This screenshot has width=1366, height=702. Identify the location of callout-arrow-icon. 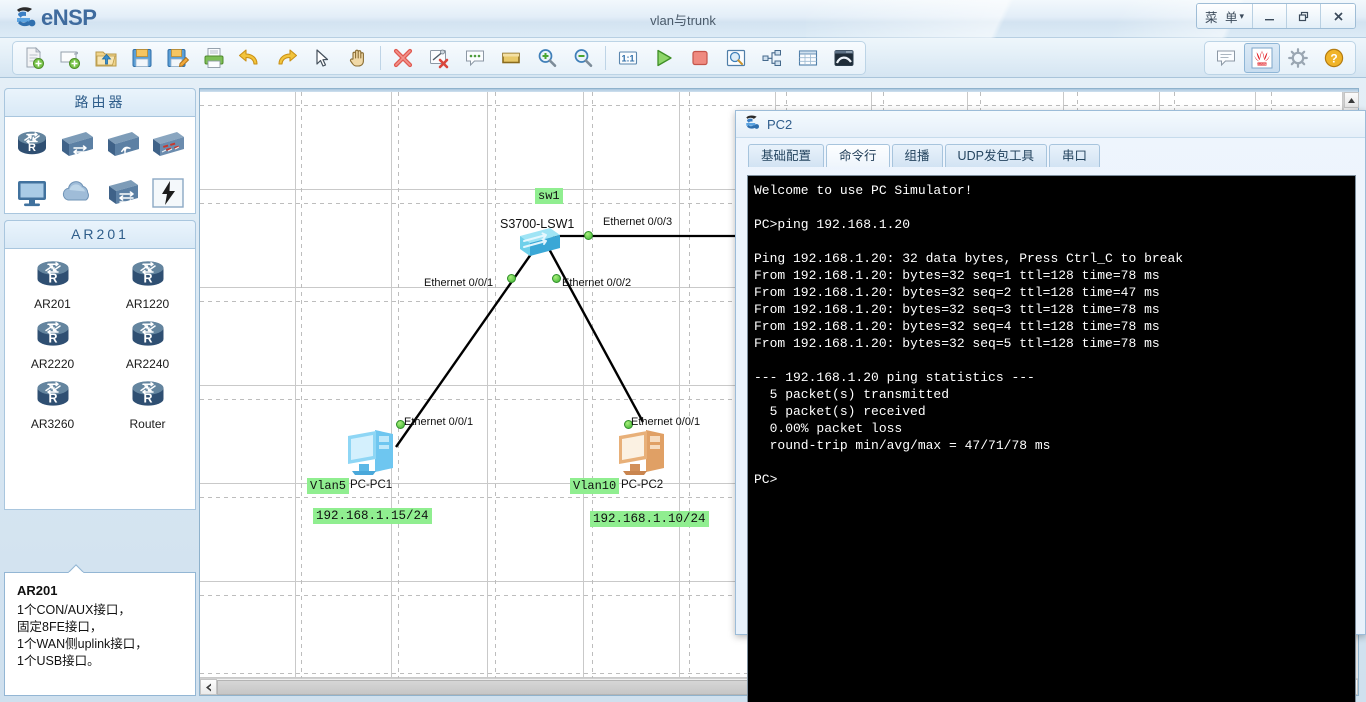
(76, 568).